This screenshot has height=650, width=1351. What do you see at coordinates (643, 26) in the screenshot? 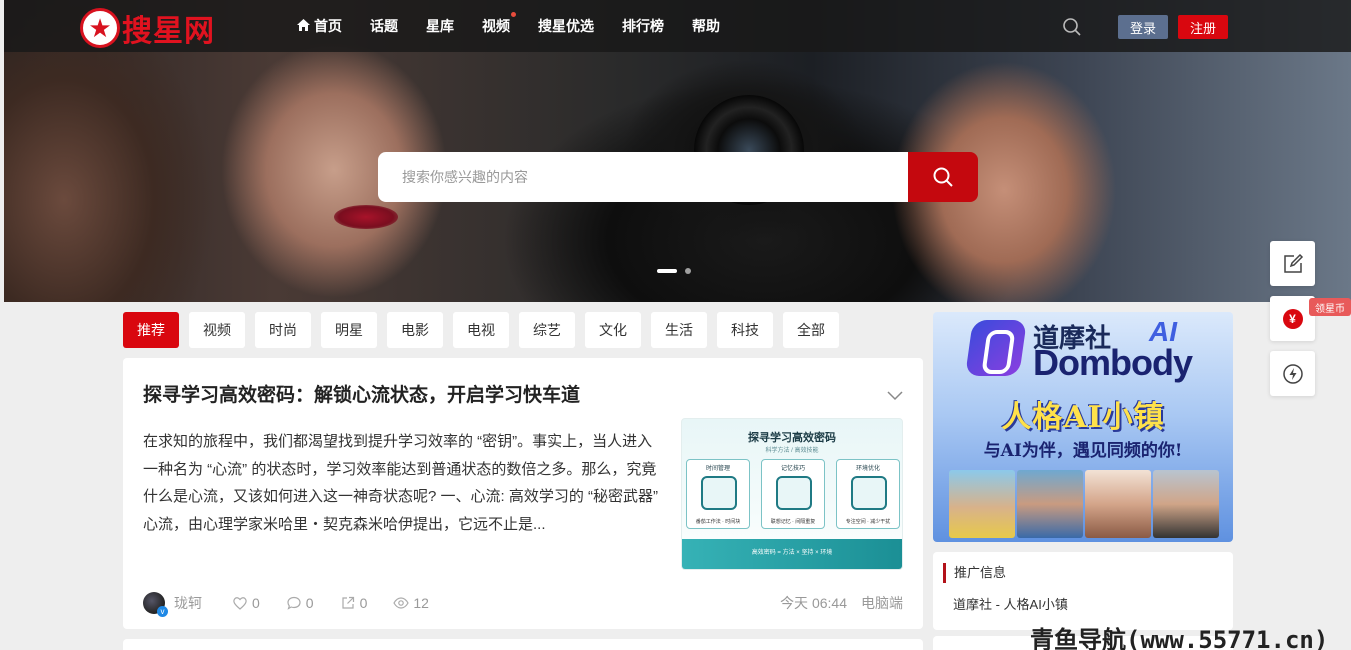
I see `nav-rankings: 排行榜` at bounding box center [643, 26].